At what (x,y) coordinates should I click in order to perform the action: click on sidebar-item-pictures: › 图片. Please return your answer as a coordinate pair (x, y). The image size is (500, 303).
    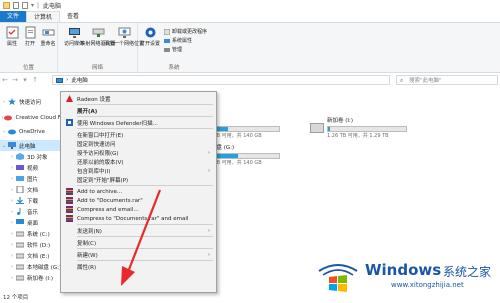
    Looking at the image, I should click on (31, 178).